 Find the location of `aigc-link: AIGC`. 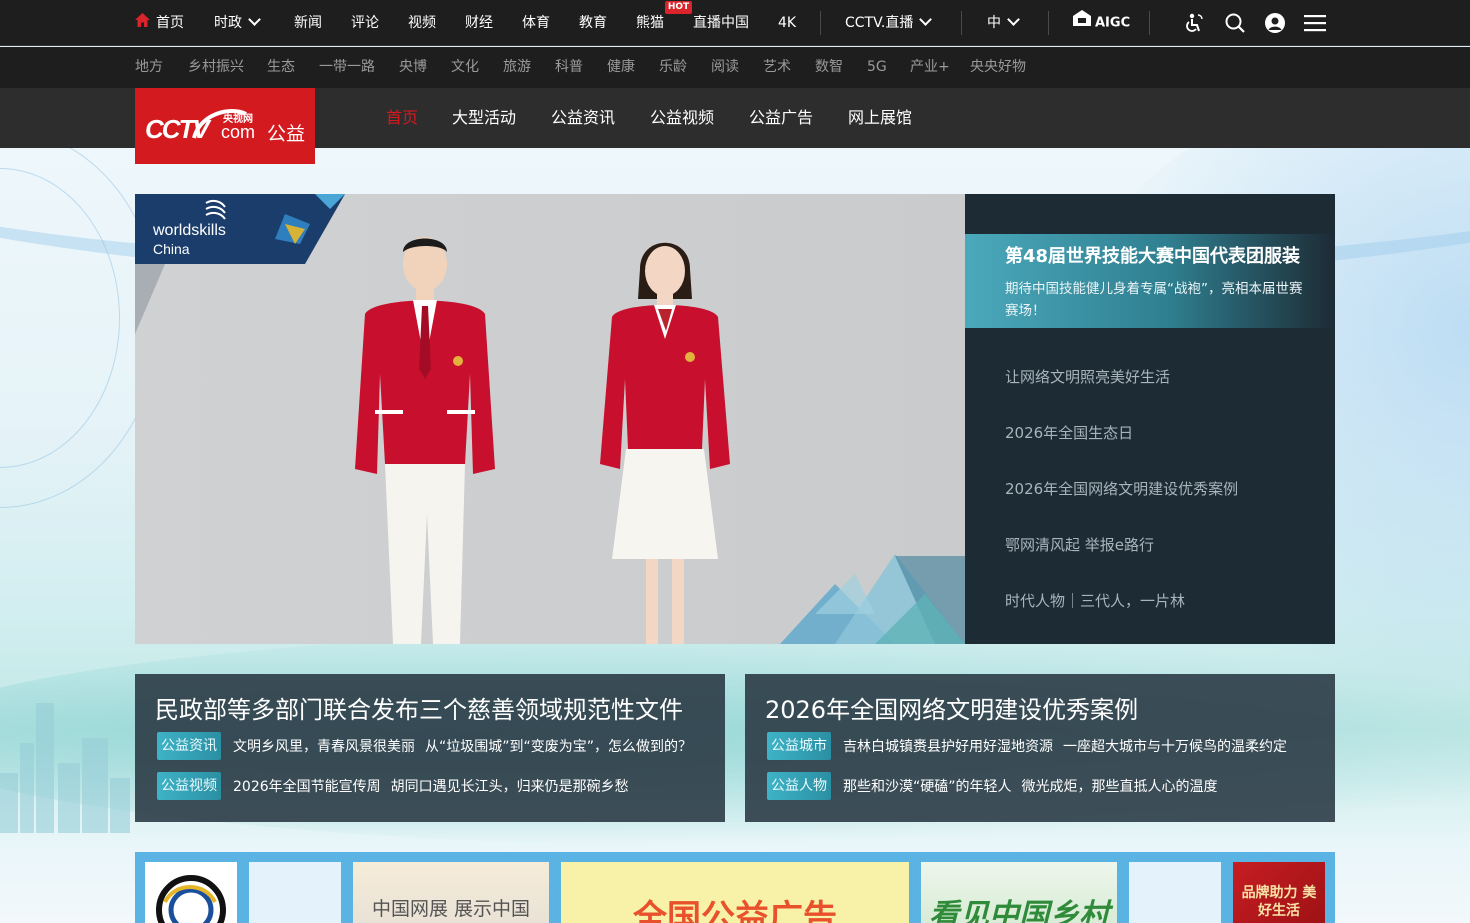

aigc-link: AIGC is located at coordinates (1101, 23).